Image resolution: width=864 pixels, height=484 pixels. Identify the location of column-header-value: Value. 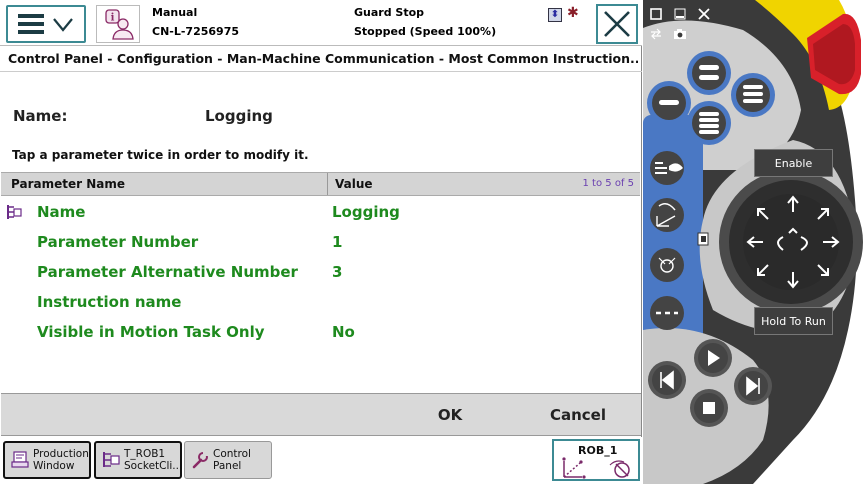
(354, 184).